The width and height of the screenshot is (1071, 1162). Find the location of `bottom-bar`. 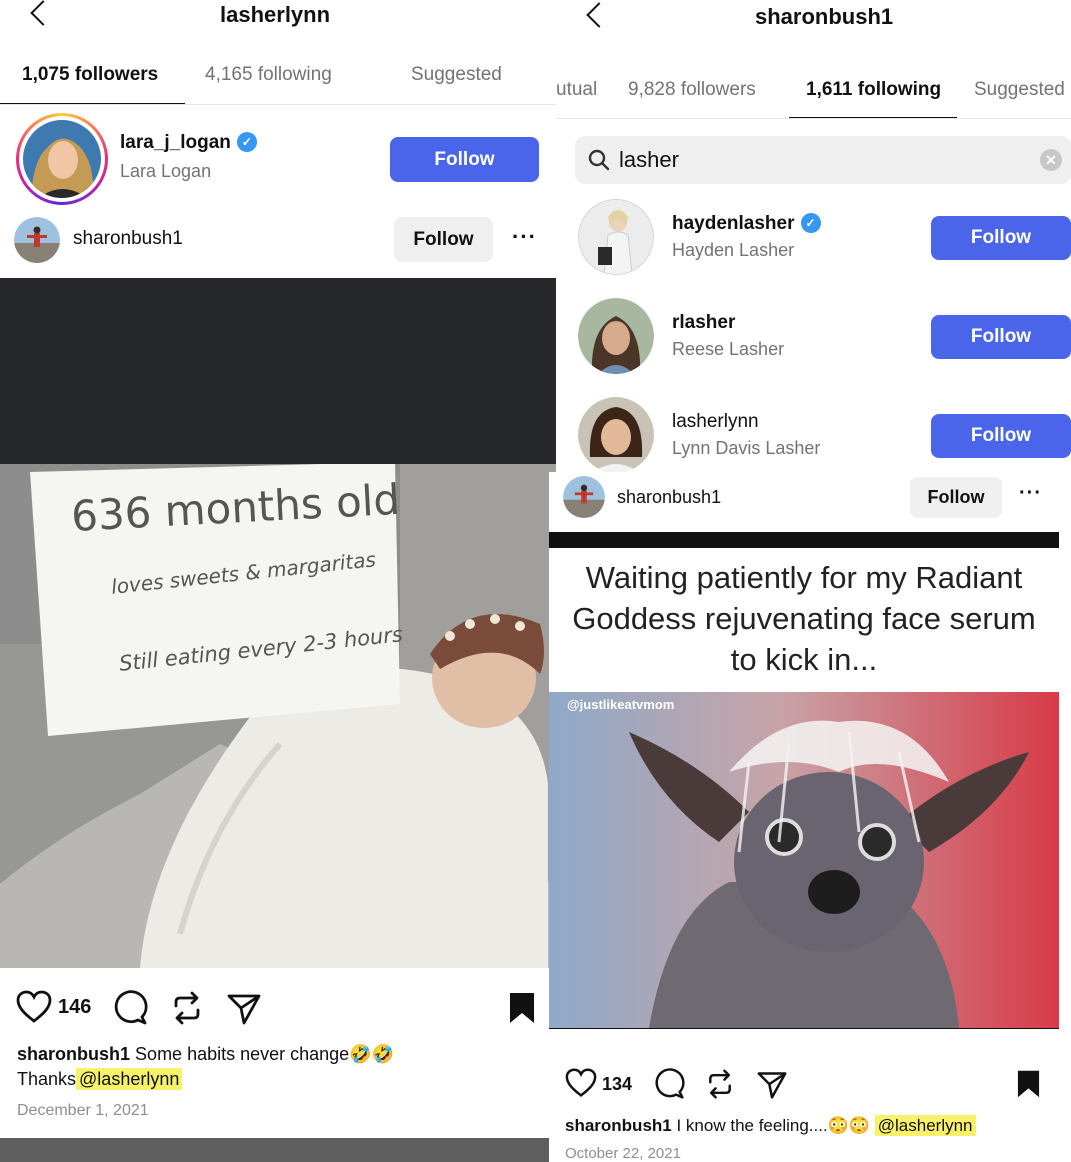

bottom-bar is located at coordinates (278, 1150).